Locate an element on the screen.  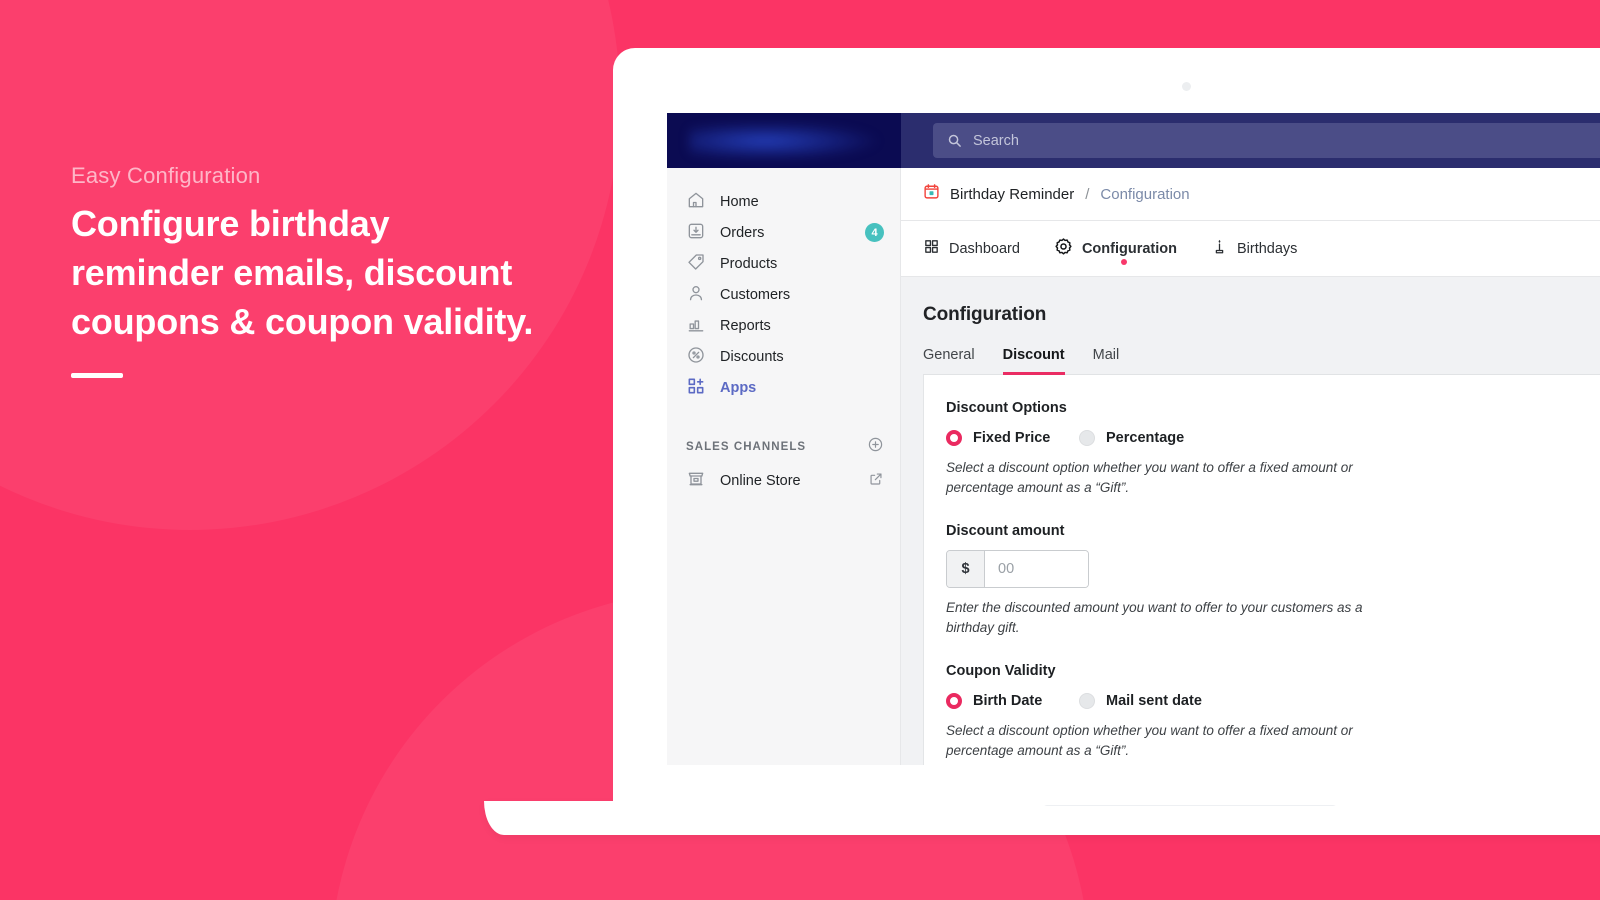
tab-birthdays: Birthdays is located at coordinates (1254, 248).